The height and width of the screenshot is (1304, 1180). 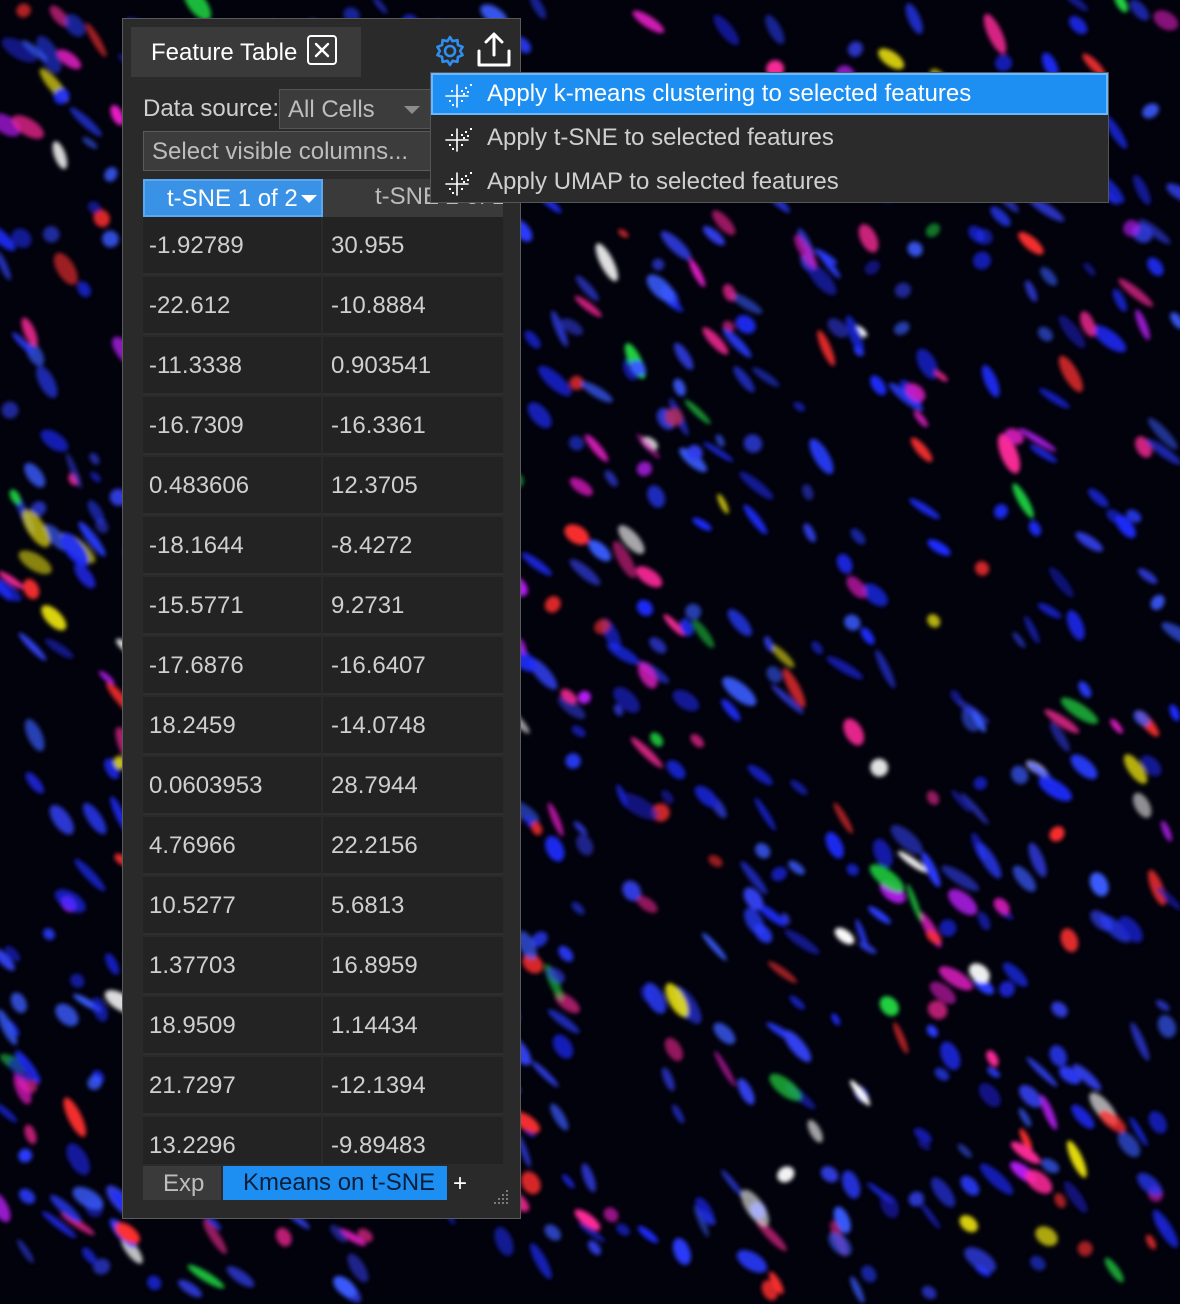 I want to click on table-cell: -14.0748, so click(x=413, y=726).